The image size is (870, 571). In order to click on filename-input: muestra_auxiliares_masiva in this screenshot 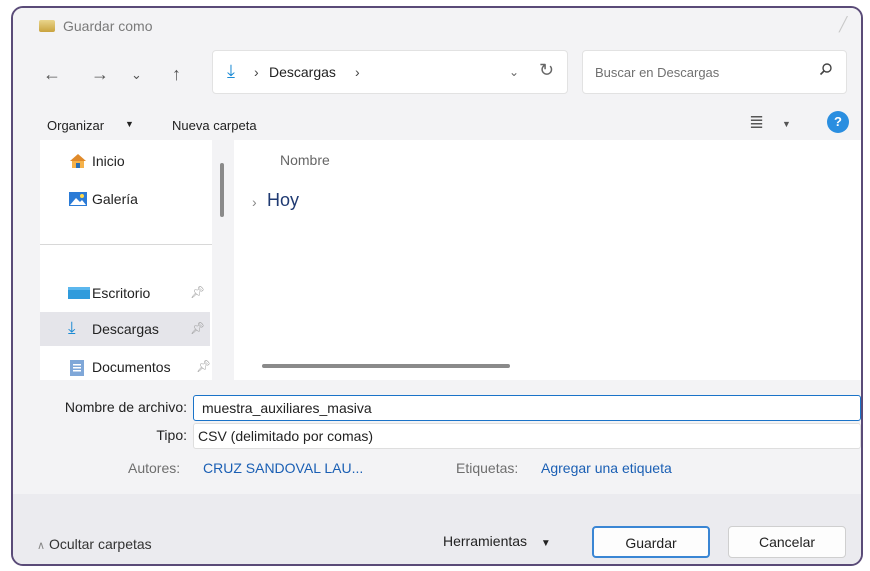, I will do `click(287, 408)`.